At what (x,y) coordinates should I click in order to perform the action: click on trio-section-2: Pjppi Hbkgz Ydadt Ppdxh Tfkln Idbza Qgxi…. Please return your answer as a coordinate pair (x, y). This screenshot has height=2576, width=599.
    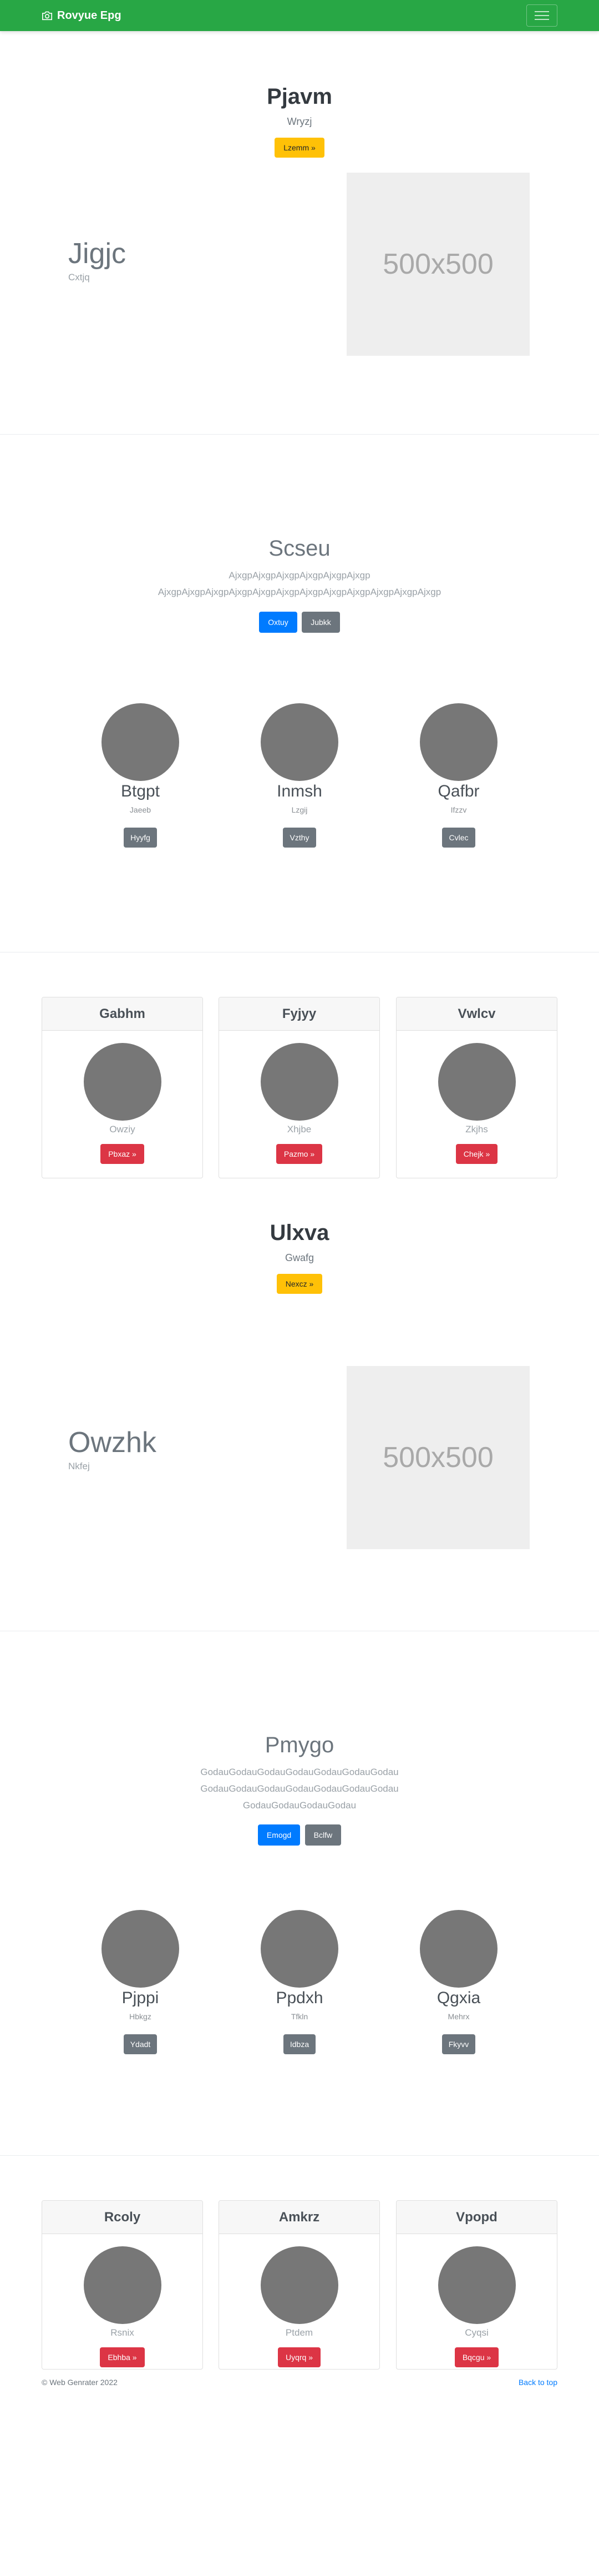
    Looking at the image, I should click on (299, 2033).